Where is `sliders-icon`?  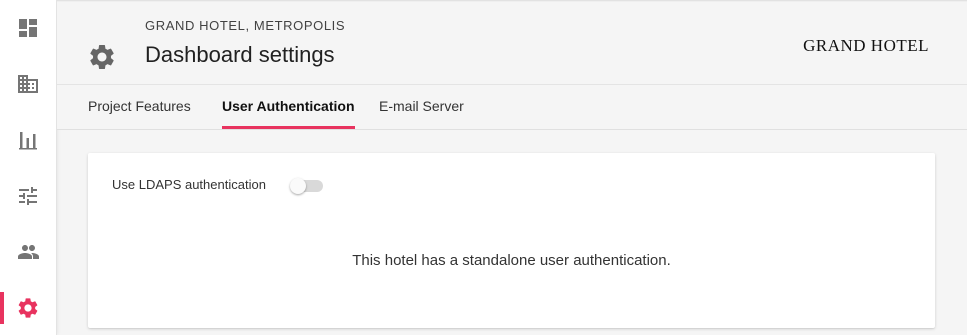 sliders-icon is located at coordinates (28, 196).